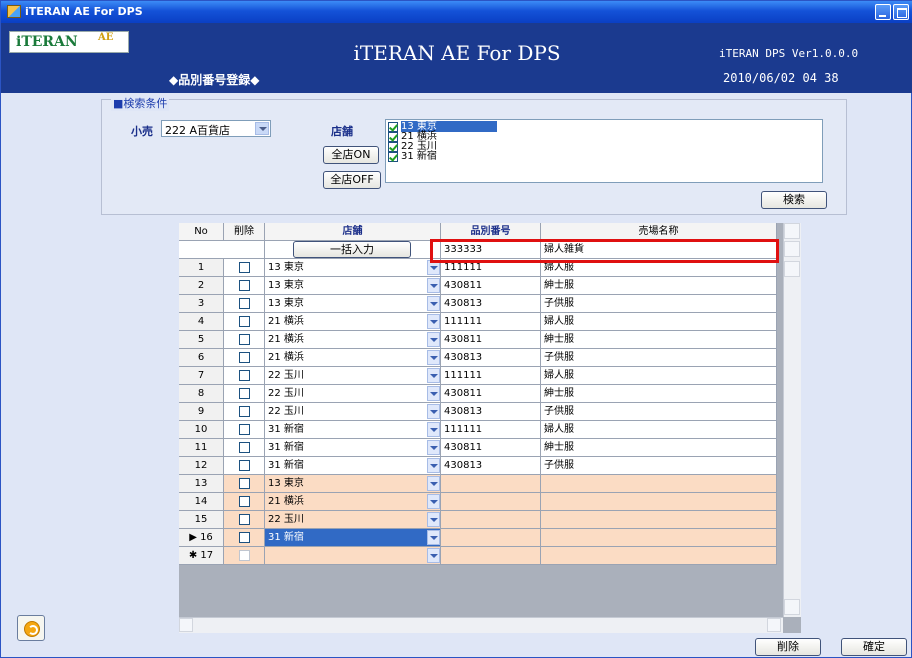  Describe the element at coordinates (874, 647) in the screenshot. I see `confirm-button: 確定` at that location.